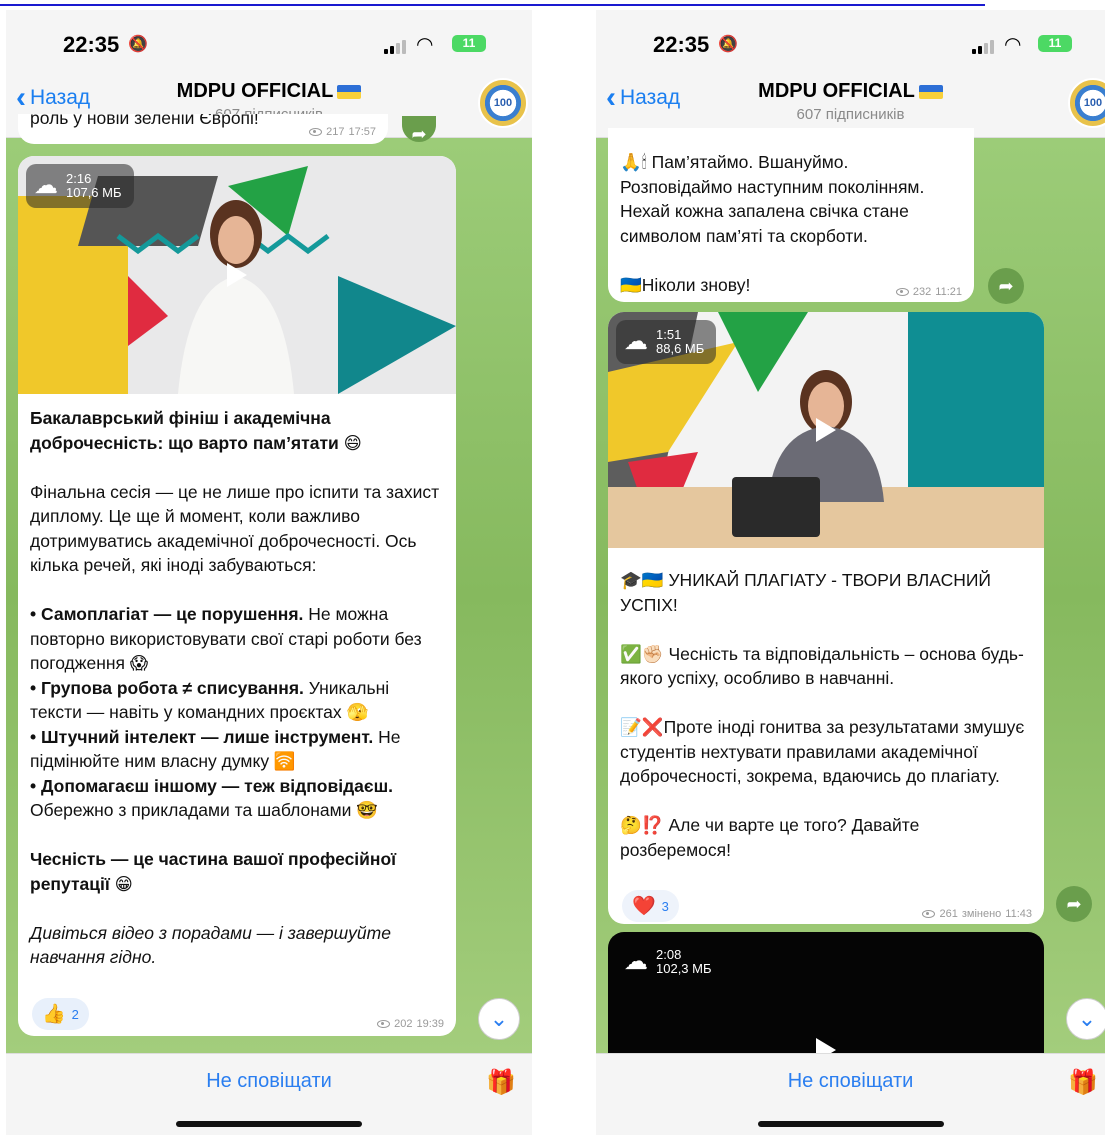  What do you see at coordinates (203, 129) in the screenshot?
I see `previous-message-bubble: роль у новій зеленій Європі! 217 17:57` at bounding box center [203, 129].